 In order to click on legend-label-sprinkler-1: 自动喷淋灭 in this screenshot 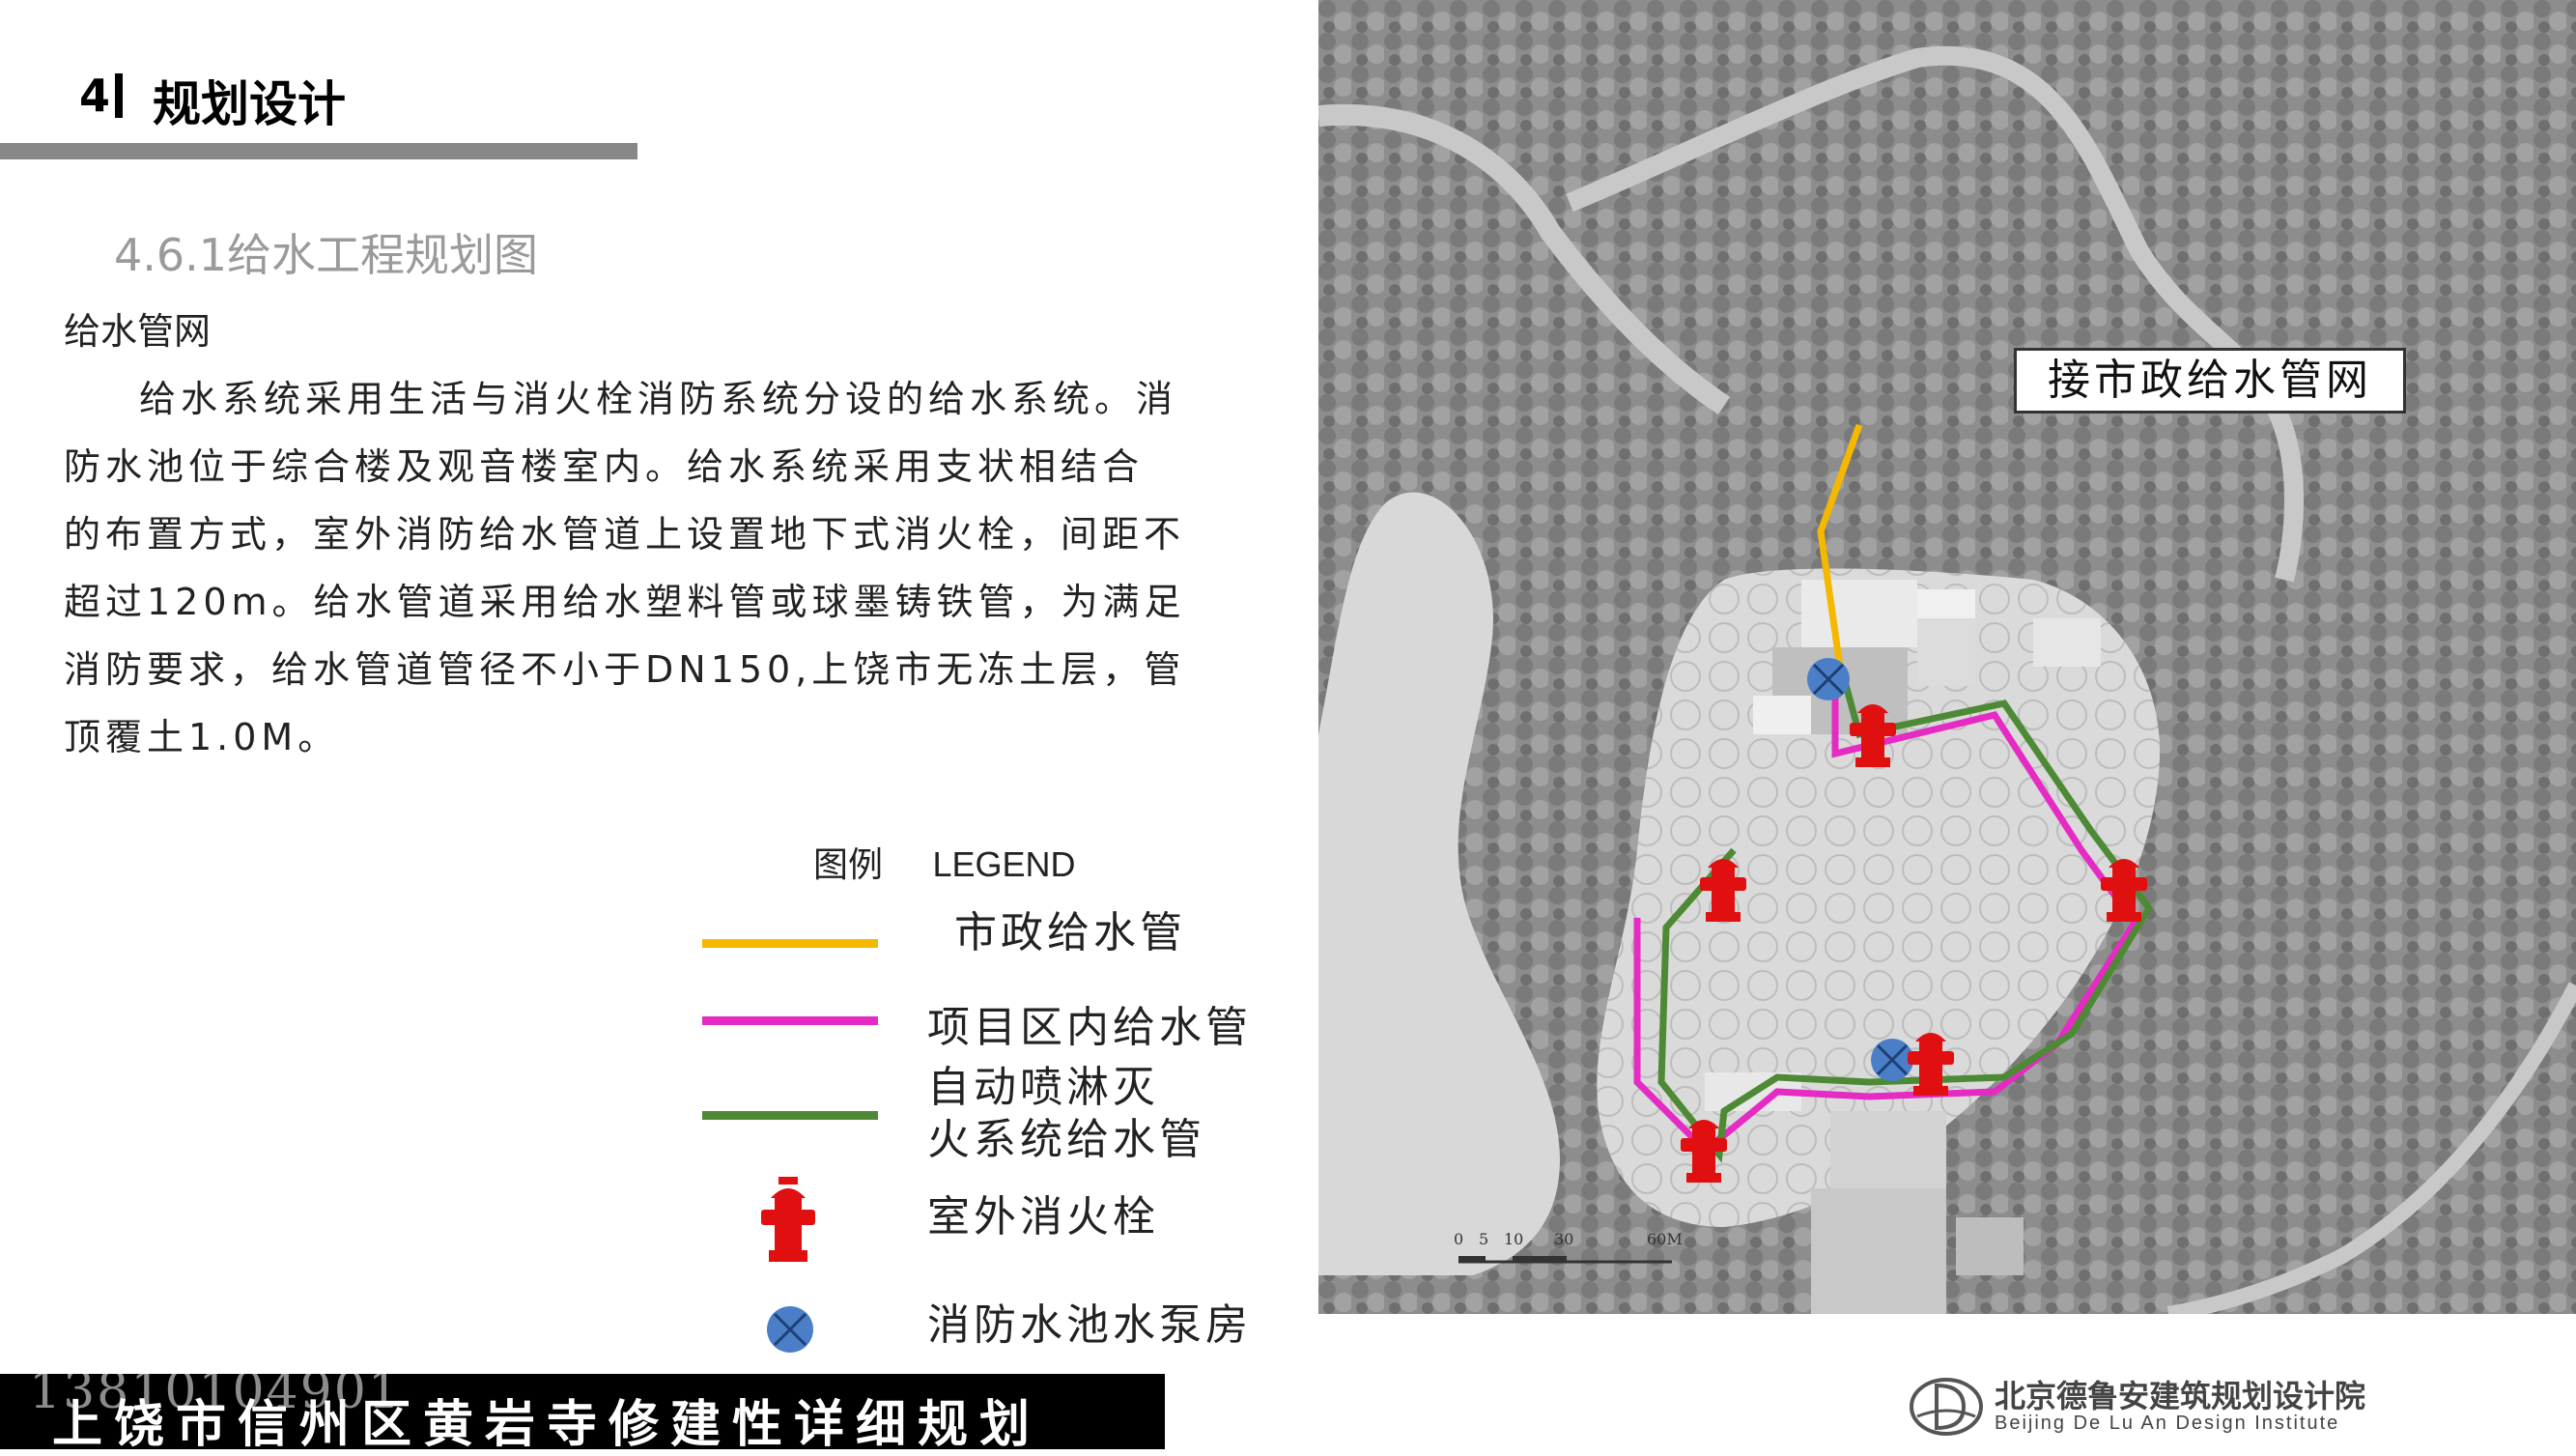, I will do `click(1043, 1087)`.